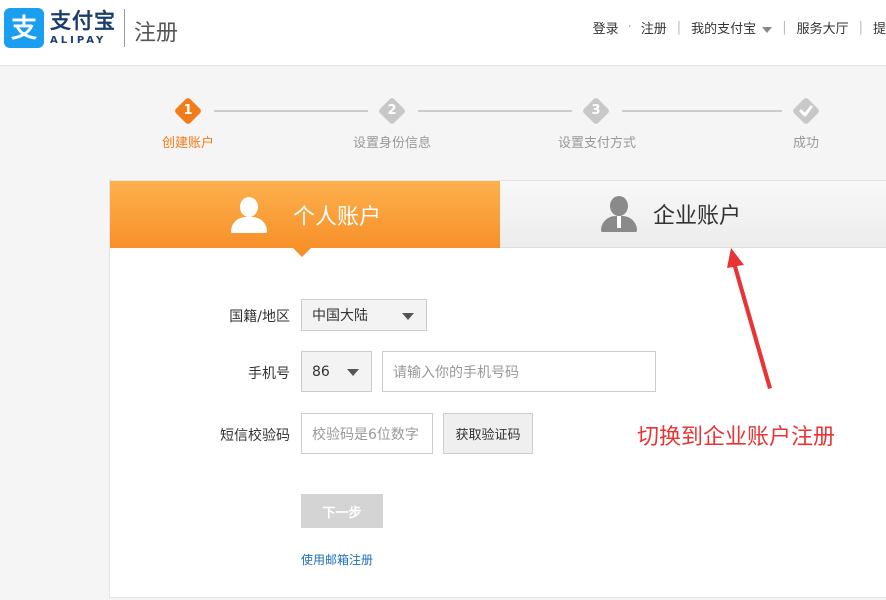  What do you see at coordinates (259, 317) in the screenshot?
I see `region-label: 国籍/地区` at bounding box center [259, 317].